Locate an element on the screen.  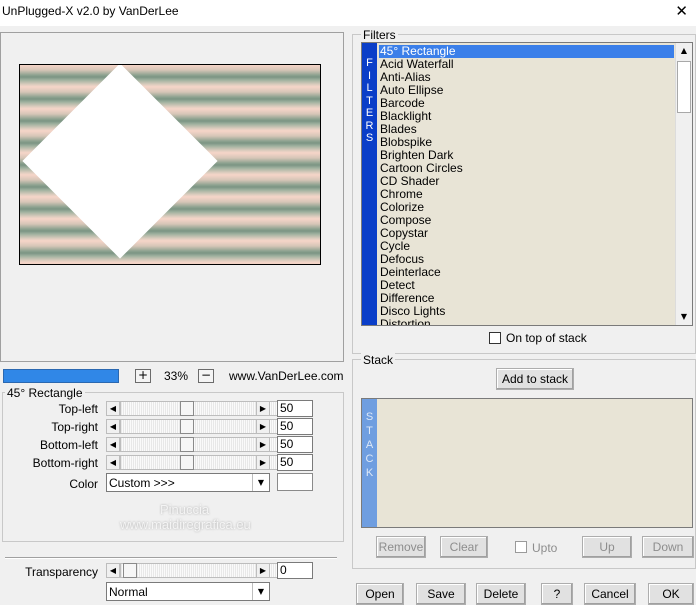
filters-scrollbar: ▲ ▼ is located at coordinates (683, 184).